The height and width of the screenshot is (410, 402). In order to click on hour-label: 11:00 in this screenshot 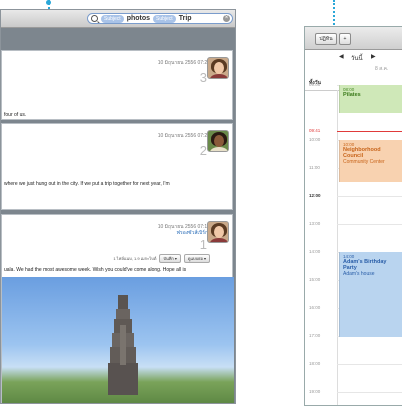, I will do `click(314, 167)`.